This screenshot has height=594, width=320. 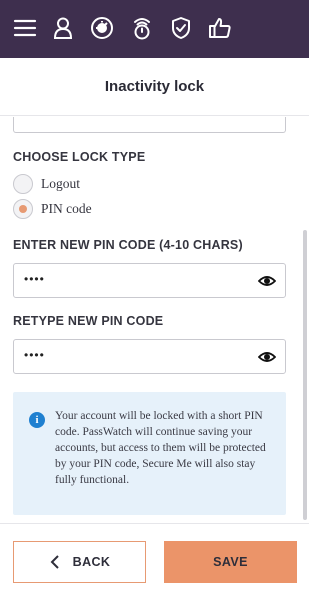 I want to click on radio-button, so click(x=23, y=184).